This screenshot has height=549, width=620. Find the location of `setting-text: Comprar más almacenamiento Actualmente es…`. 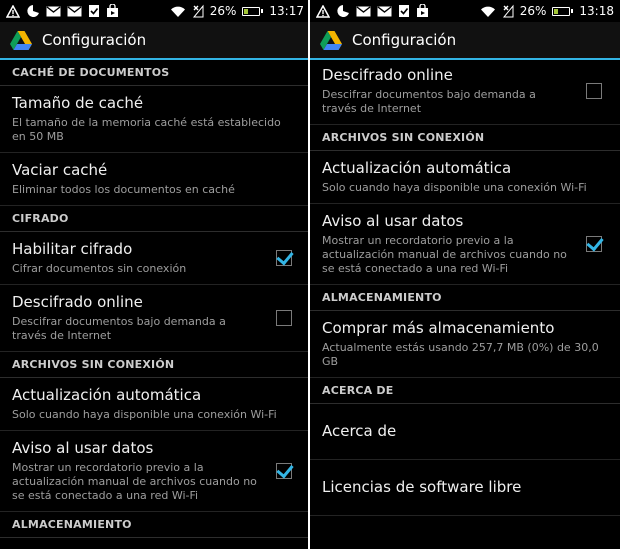

setting-text: Comprar más almacenamiento Actualmente es… is located at coordinates (465, 344).